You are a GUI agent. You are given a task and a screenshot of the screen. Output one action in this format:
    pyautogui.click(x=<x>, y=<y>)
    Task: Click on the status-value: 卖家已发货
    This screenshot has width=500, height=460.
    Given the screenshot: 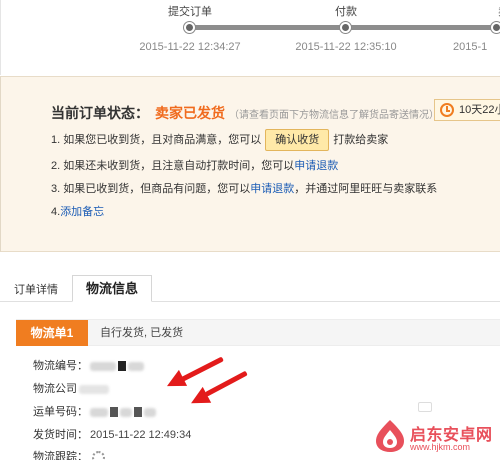 What is the action you would take?
    pyautogui.click(x=190, y=113)
    